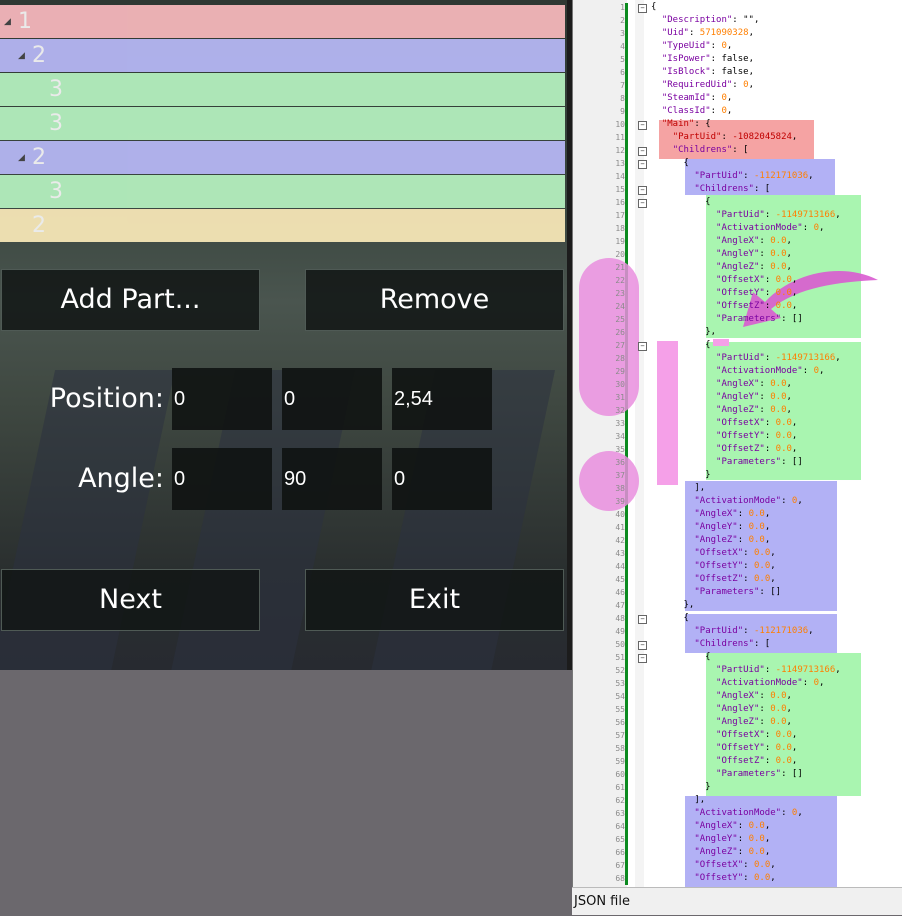 Image resolution: width=902 pixels, height=916 pixels. Describe the element at coordinates (620, 436) in the screenshot. I see `line-number: 34` at that location.